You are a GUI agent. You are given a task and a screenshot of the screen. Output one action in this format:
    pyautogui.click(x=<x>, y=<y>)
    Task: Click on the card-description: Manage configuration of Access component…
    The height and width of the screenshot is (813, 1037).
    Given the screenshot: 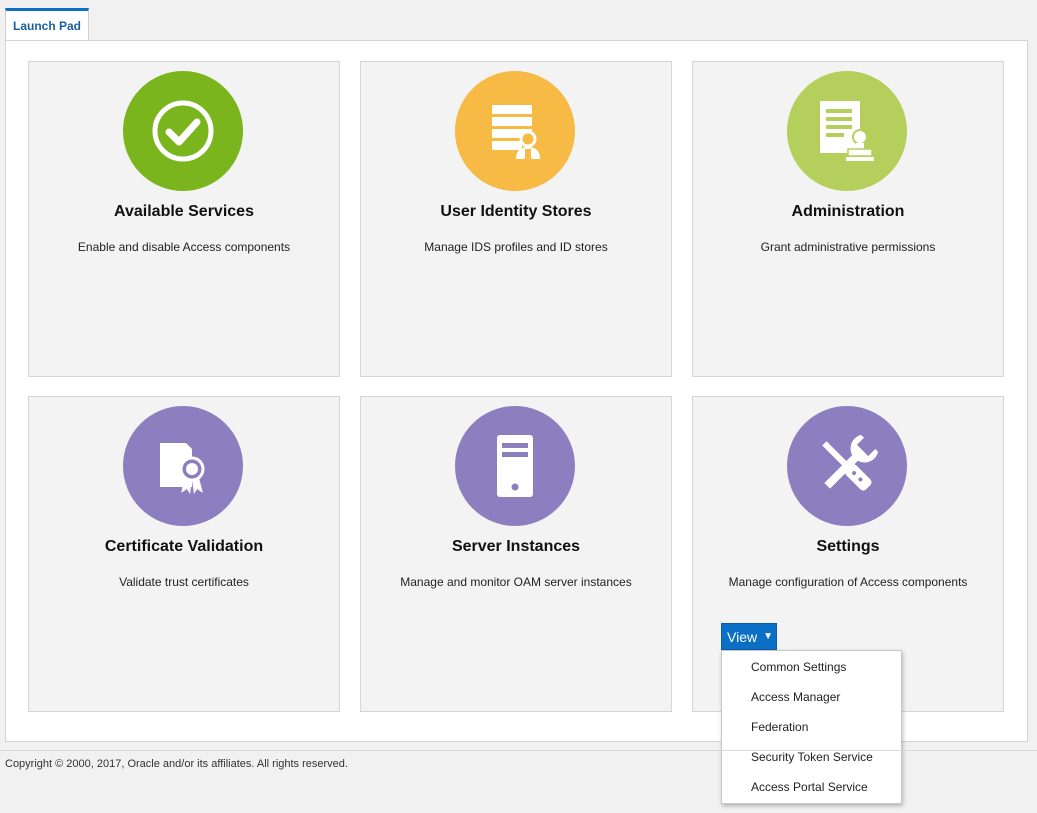 What is the action you would take?
    pyautogui.click(x=848, y=582)
    